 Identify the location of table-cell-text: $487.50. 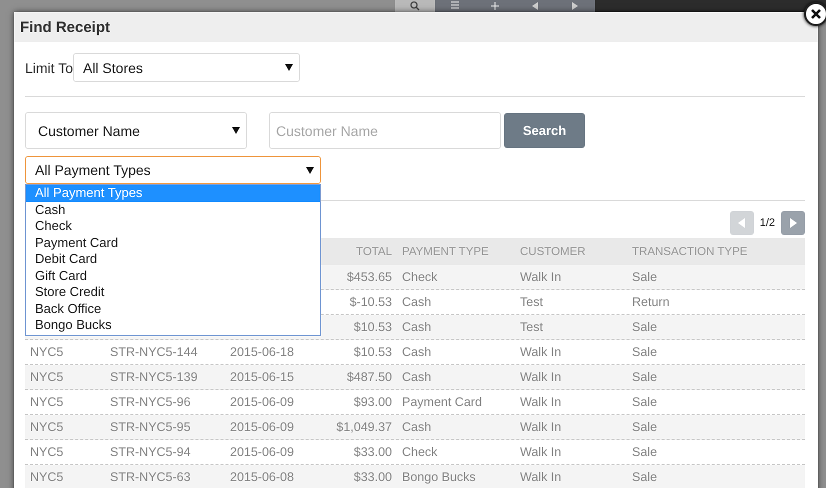
(369, 377).